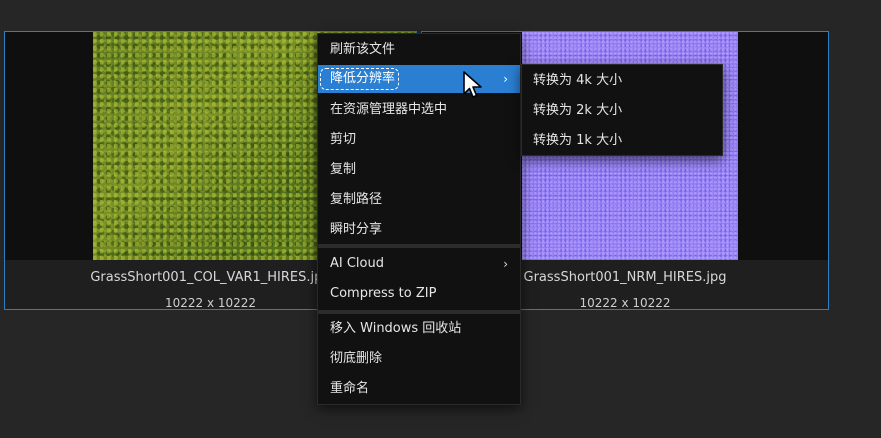  I want to click on menu-item-move-to-recycle-bin: 移入 Windows 回收站, so click(419, 329).